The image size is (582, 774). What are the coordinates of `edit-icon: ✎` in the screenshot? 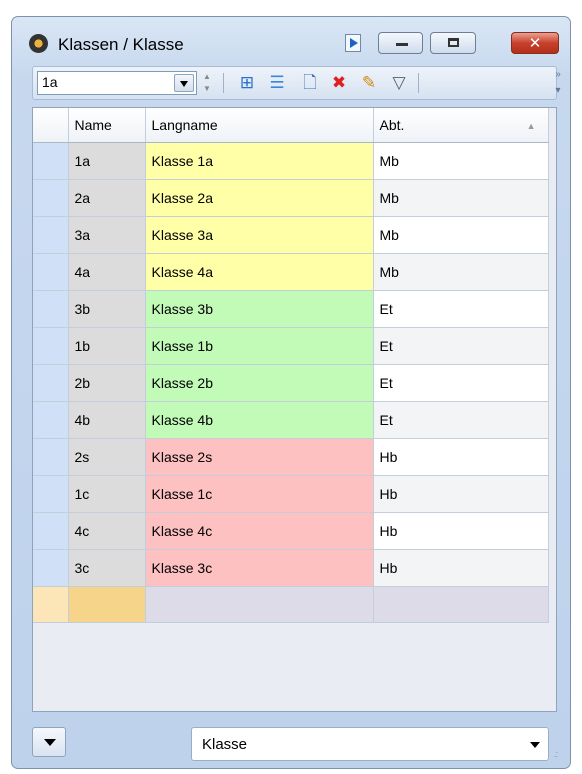 It's located at (369, 83).